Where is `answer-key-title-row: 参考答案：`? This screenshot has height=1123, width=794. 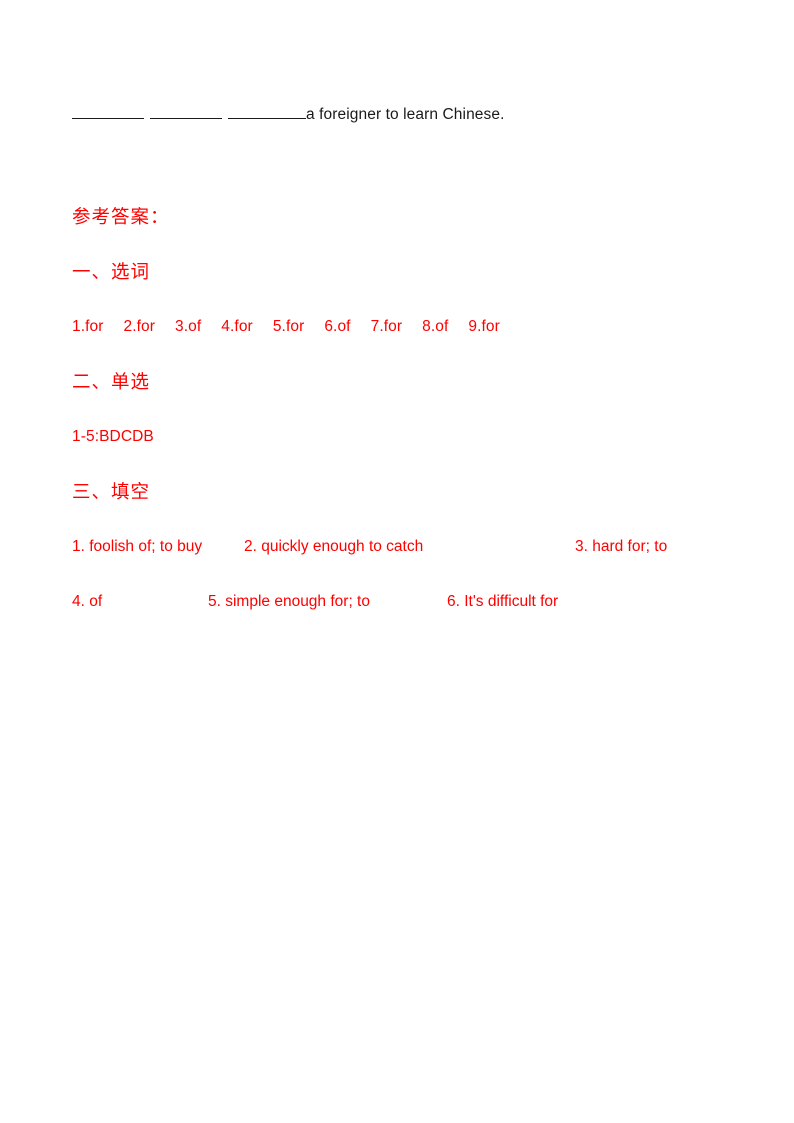 answer-key-title-row: 参考答案： is located at coordinates (412, 232).